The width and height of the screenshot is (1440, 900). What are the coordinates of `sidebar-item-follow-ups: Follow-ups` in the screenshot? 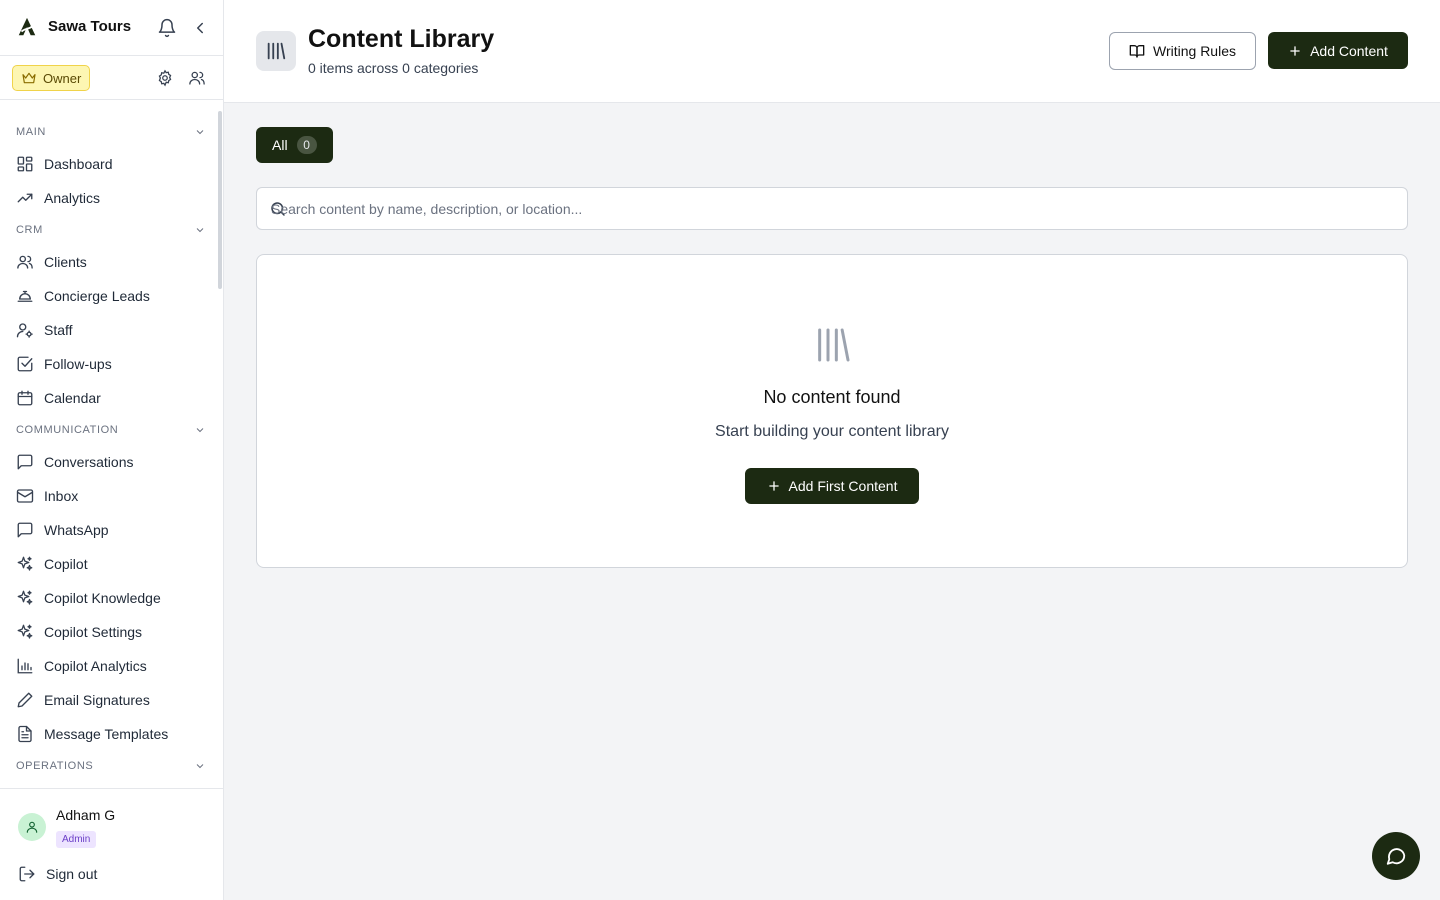 It's located at (111, 364).